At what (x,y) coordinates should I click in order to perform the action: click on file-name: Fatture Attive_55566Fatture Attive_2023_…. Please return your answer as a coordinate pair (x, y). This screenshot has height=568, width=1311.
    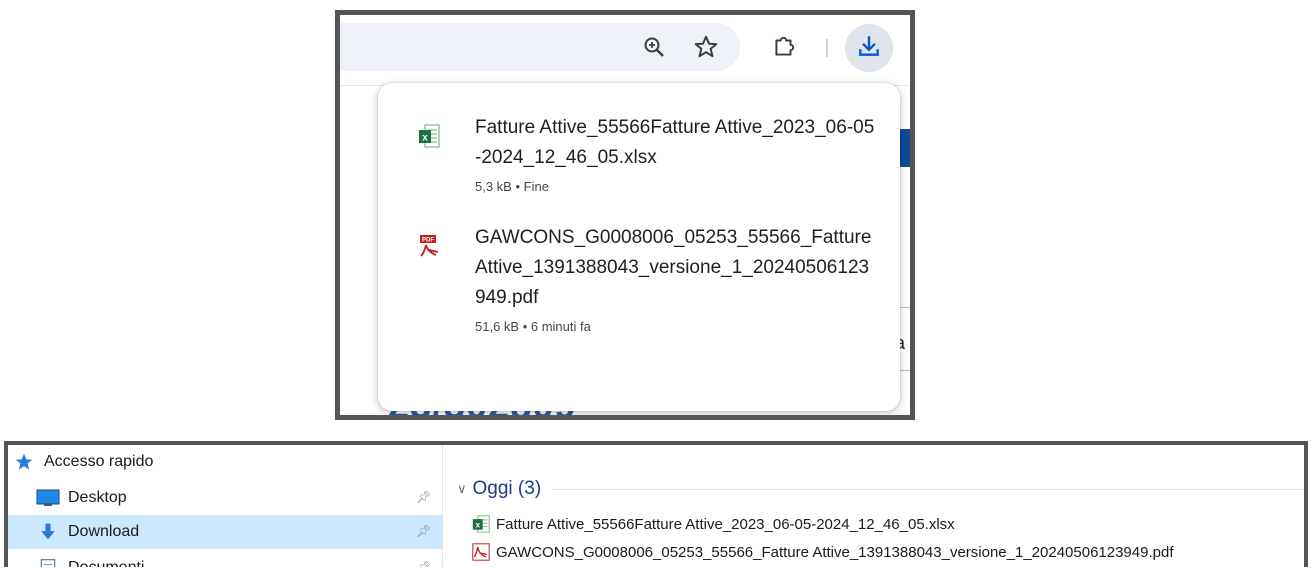
    Looking at the image, I should click on (725, 524).